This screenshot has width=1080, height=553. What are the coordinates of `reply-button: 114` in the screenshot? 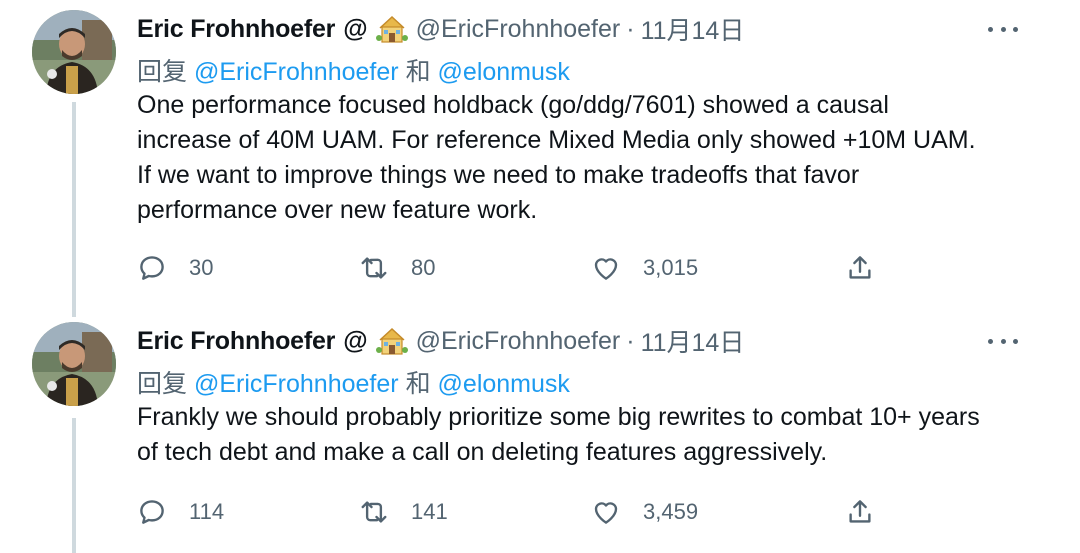 It's located at (180, 512).